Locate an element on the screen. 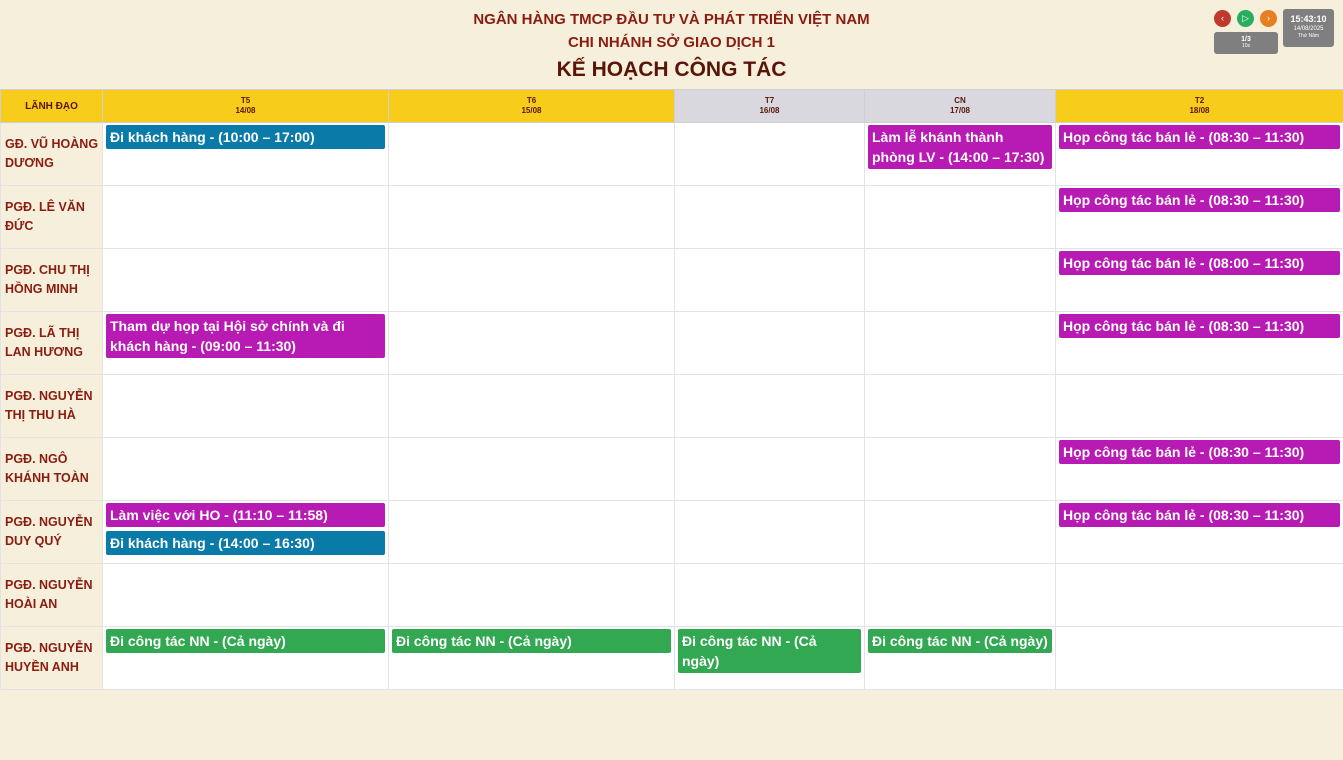  leader-name: PGĐ. LÃ THỊ LAN HƯƠNG is located at coordinates (51, 343).